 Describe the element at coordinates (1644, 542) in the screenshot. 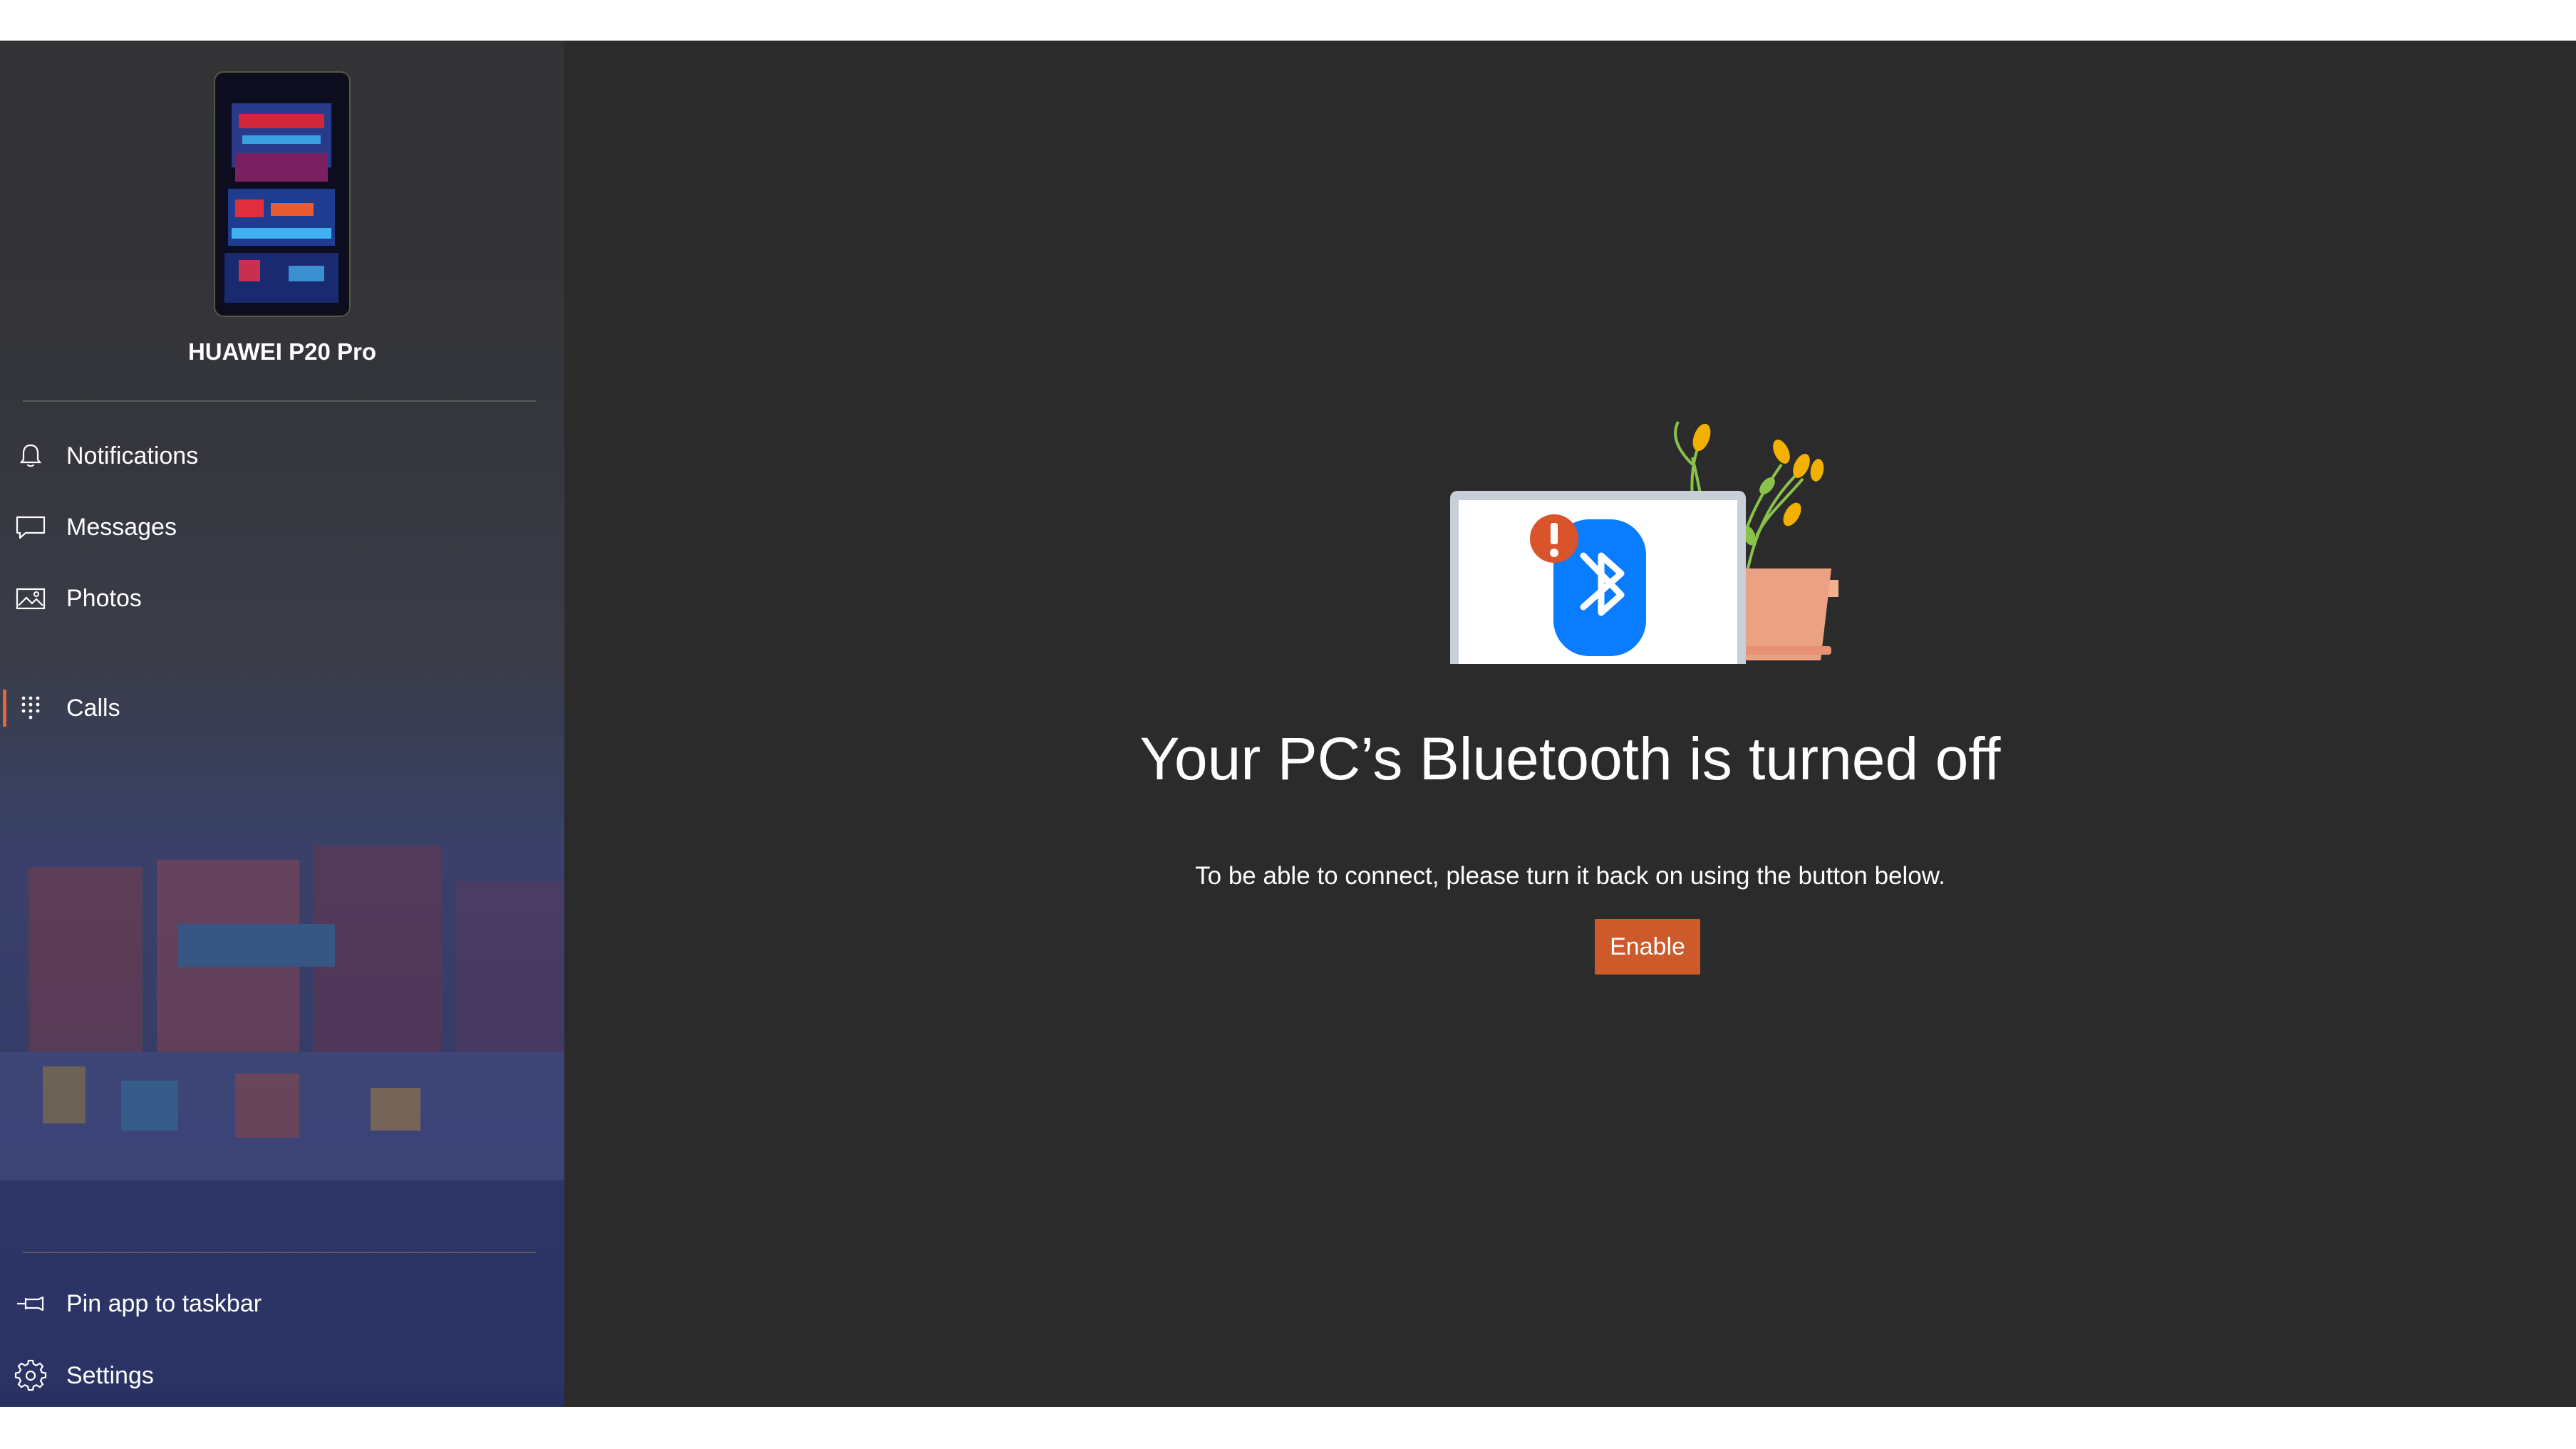

I see `bluetooth-off-illustration` at that location.